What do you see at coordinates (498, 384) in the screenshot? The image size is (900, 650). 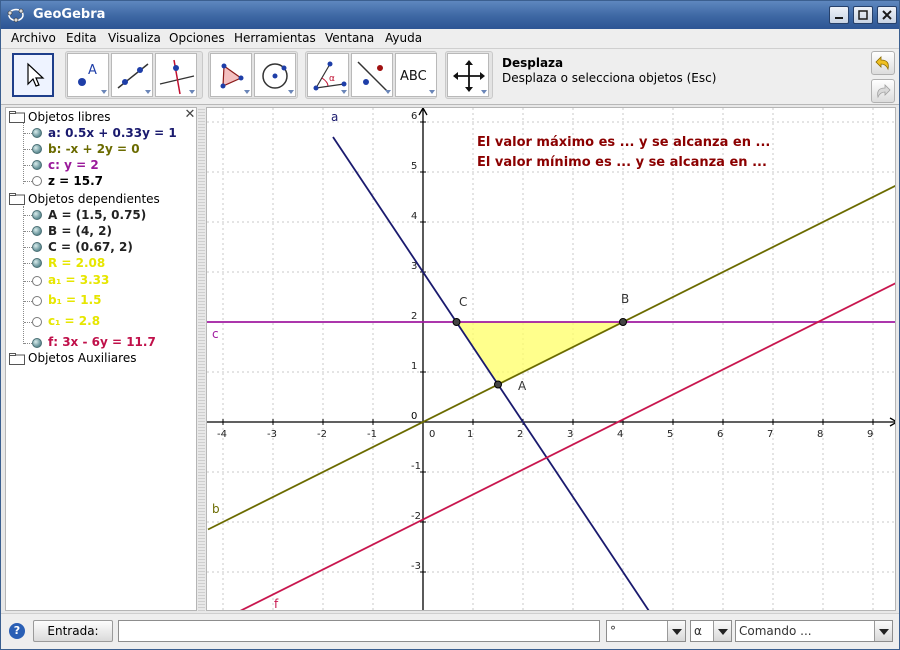 I see `point-a` at bounding box center [498, 384].